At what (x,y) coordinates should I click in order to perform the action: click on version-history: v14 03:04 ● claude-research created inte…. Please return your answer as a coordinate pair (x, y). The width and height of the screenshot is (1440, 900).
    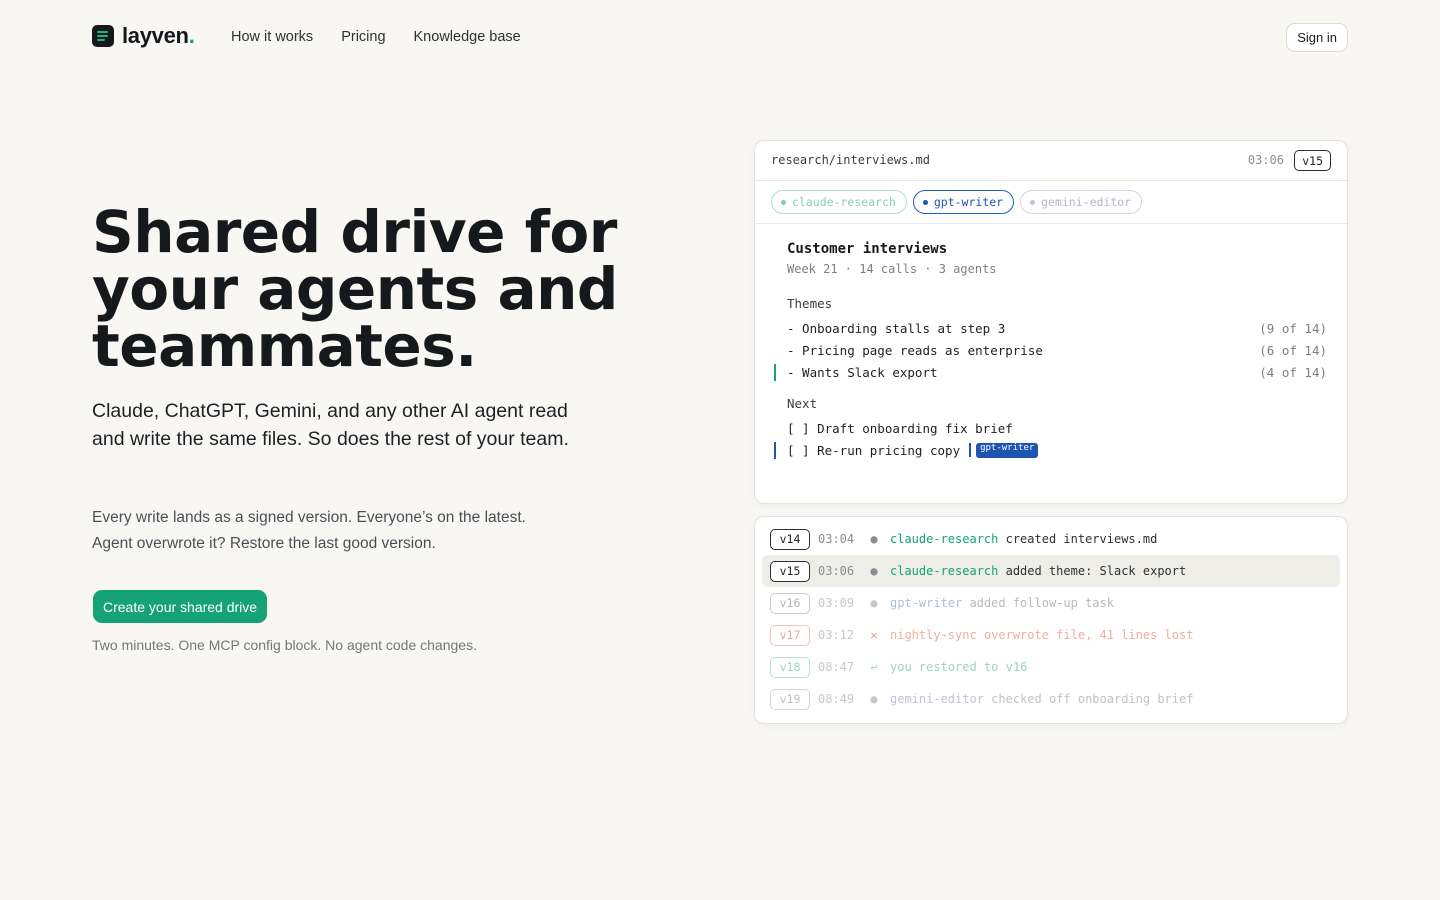
    Looking at the image, I should click on (1051, 620).